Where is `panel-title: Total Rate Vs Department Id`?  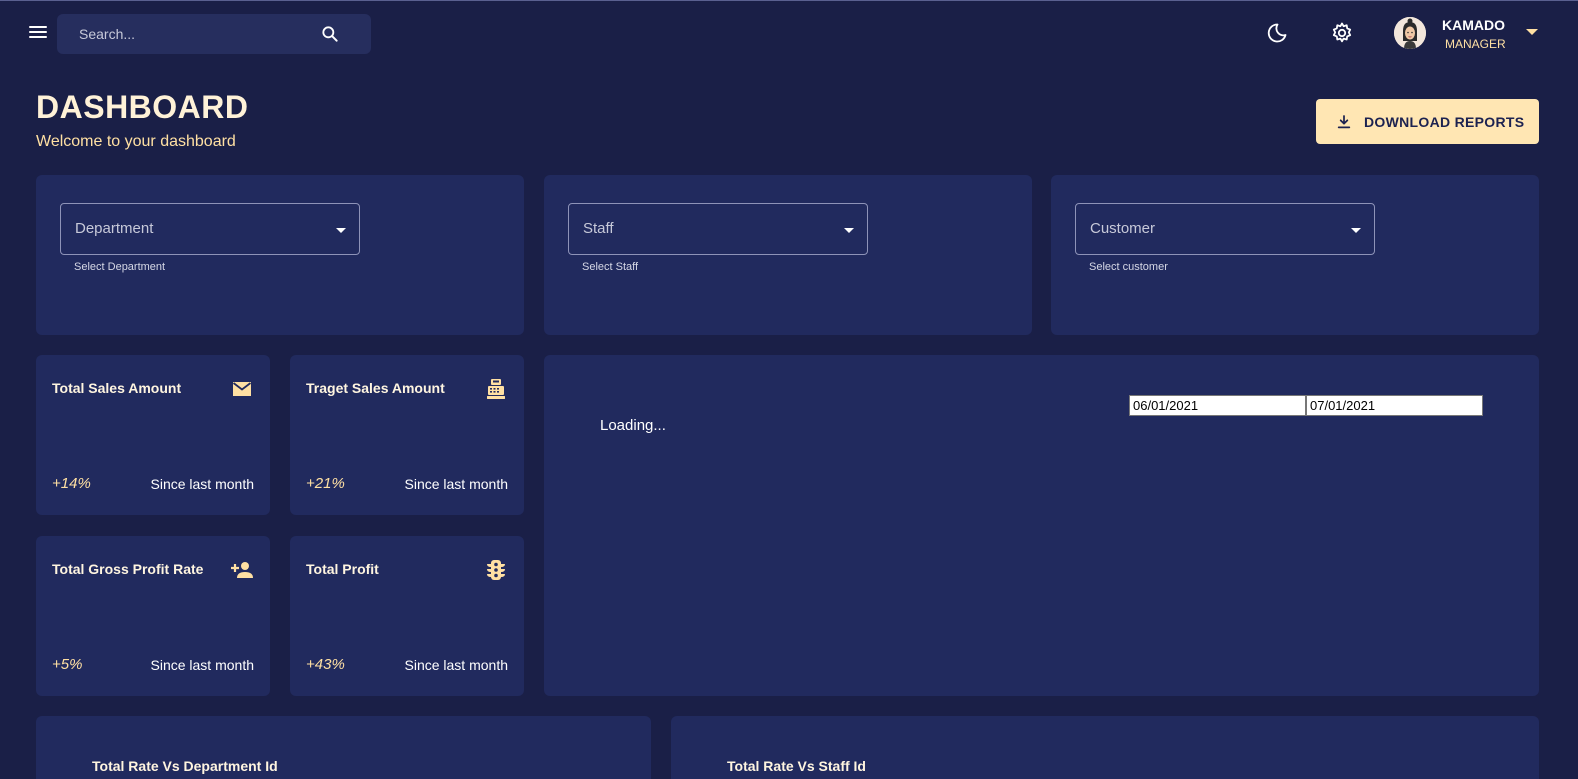 panel-title: Total Rate Vs Department Id is located at coordinates (185, 766).